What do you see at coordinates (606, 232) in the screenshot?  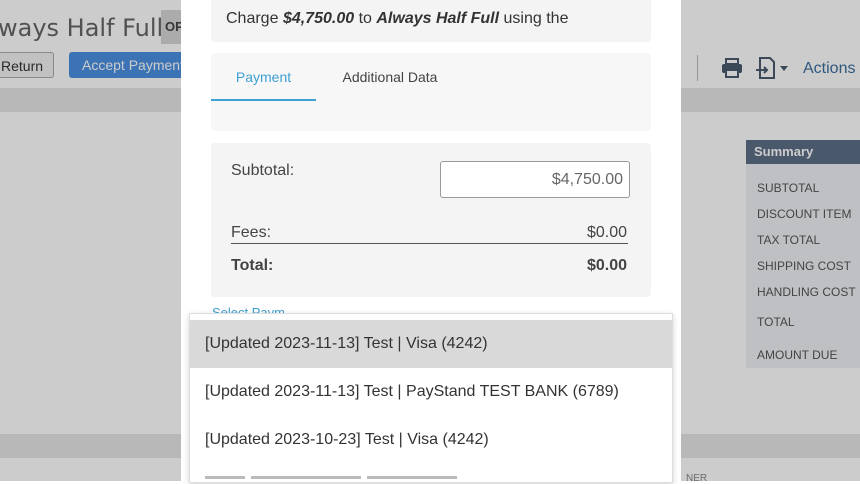 I see `fees-value: $0.00` at bounding box center [606, 232].